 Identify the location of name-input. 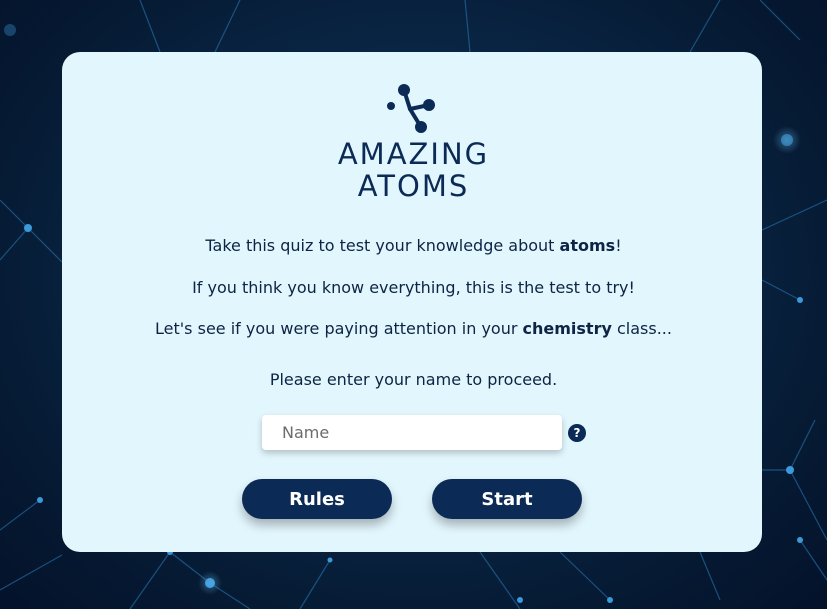
(412, 432).